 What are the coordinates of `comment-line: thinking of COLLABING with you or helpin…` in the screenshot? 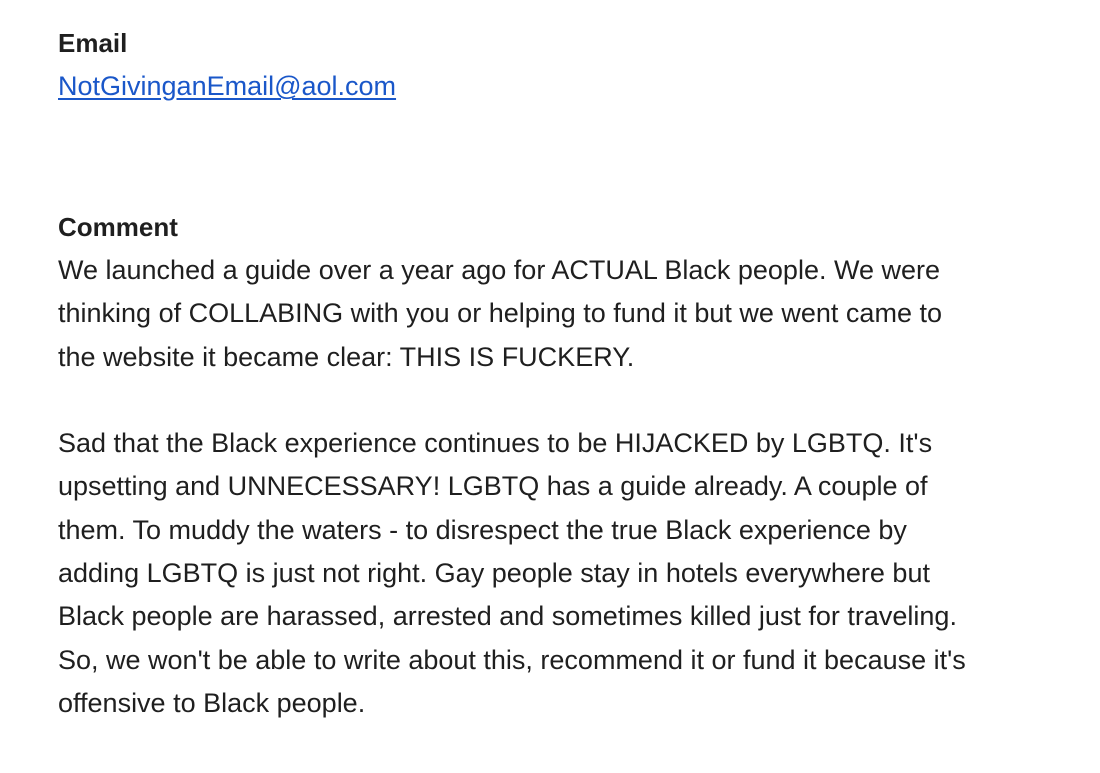 It's located at (500, 313).